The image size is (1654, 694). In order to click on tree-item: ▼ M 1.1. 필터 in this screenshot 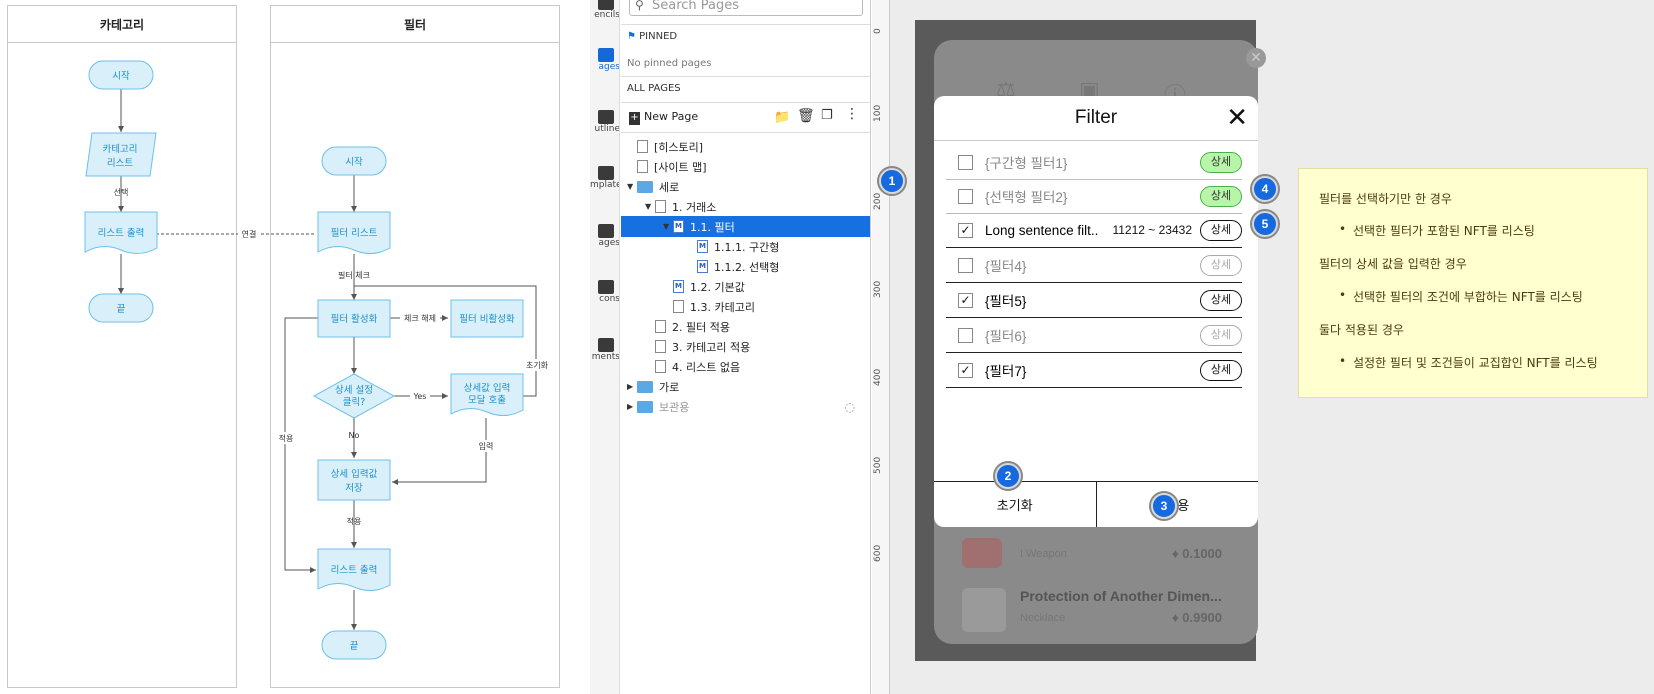, I will do `click(745, 226)`.